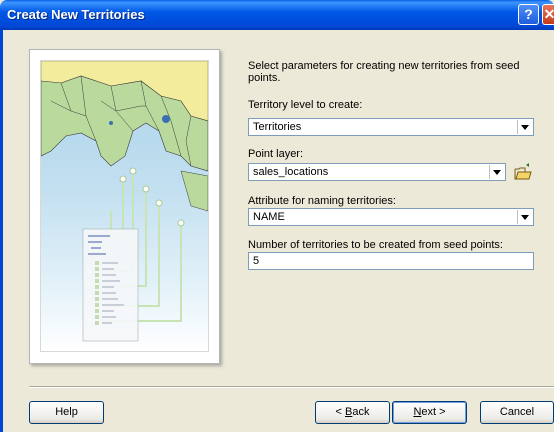 The height and width of the screenshot is (432, 554). I want to click on next-button: Next >, so click(429, 412).